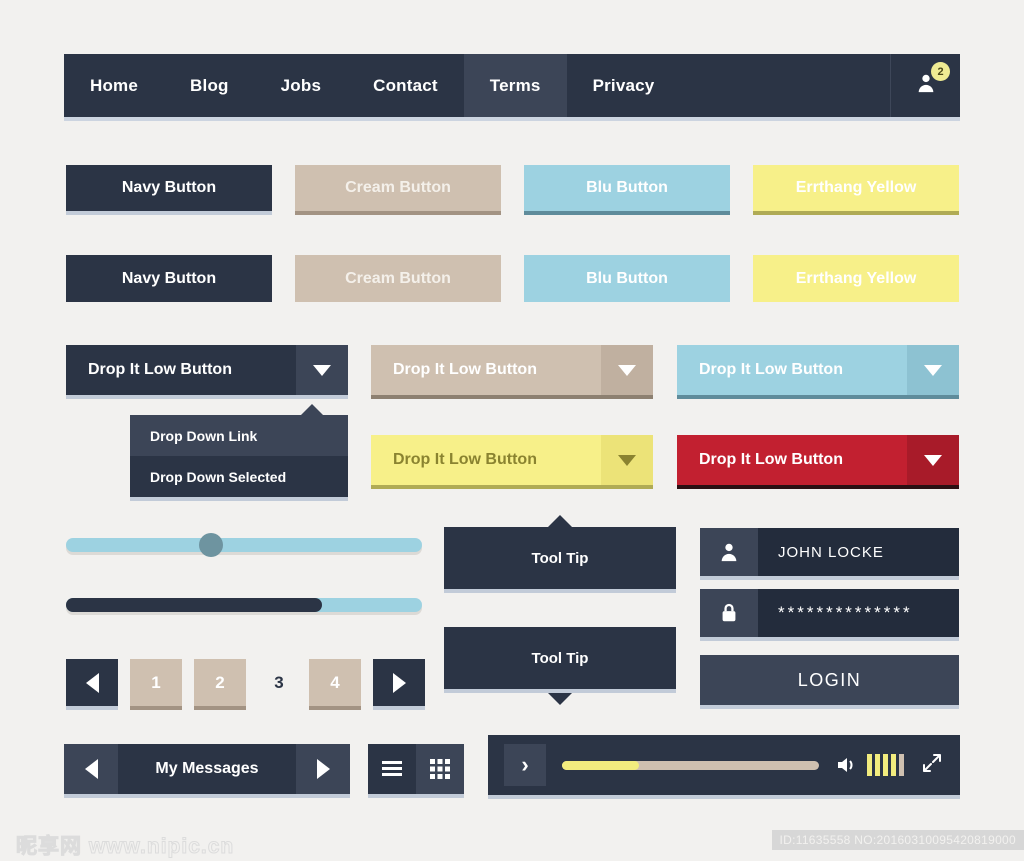  What do you see at coordinates (729, 613) in the screenshot?
I see `lock-icon` at bounding box center [729, 613].